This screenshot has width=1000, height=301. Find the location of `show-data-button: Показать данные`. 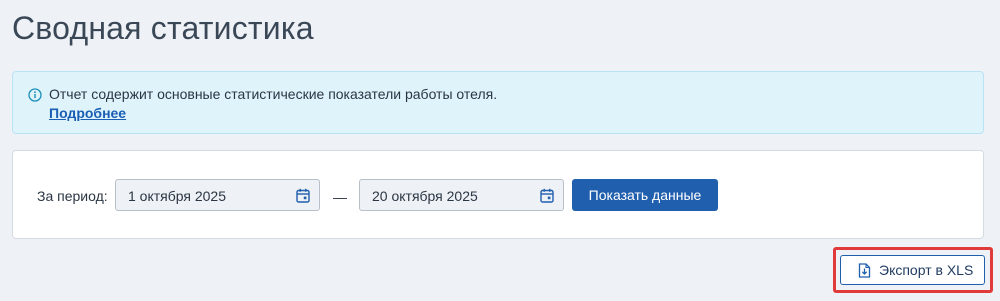

show-data-button: Показать данные is located at coordinates (645, 195).